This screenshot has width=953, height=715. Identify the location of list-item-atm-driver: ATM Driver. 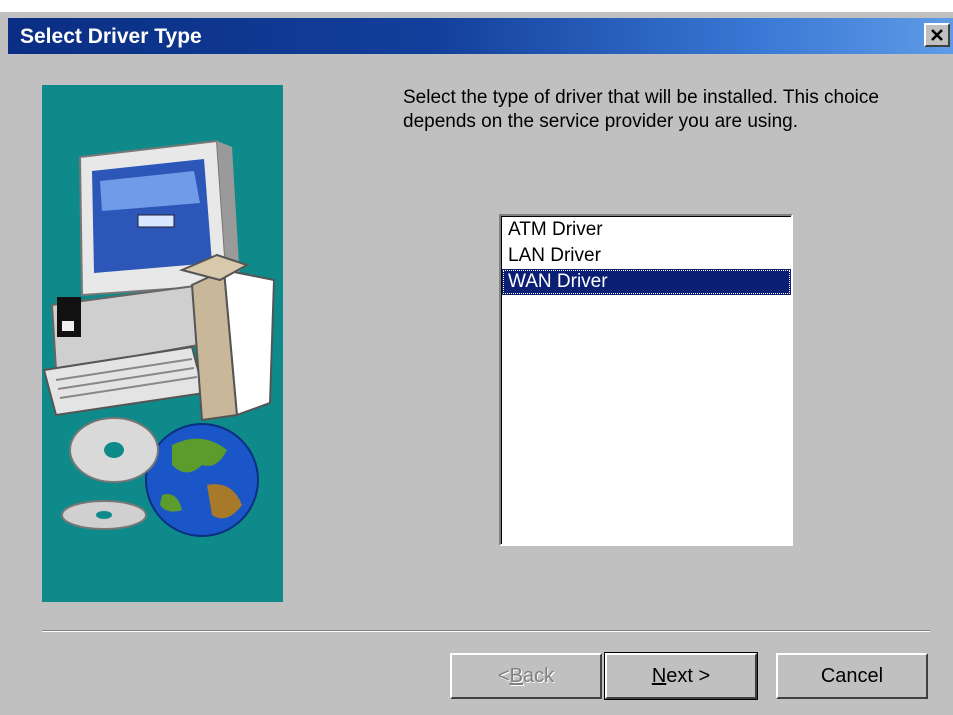
(646, 230).